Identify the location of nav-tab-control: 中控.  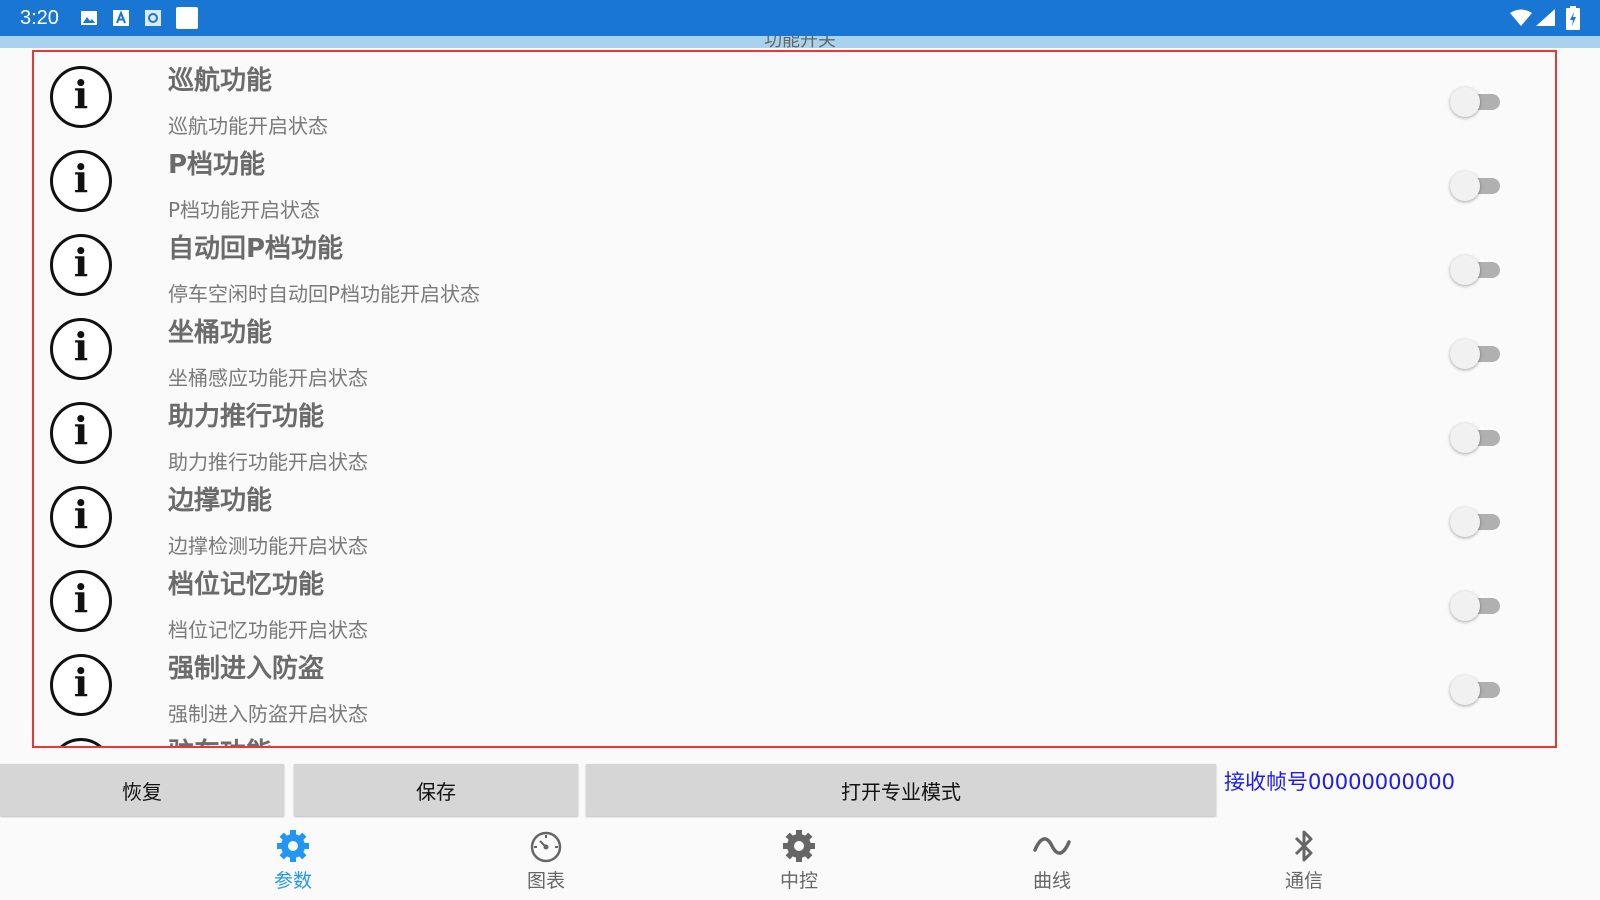
(799, 861).